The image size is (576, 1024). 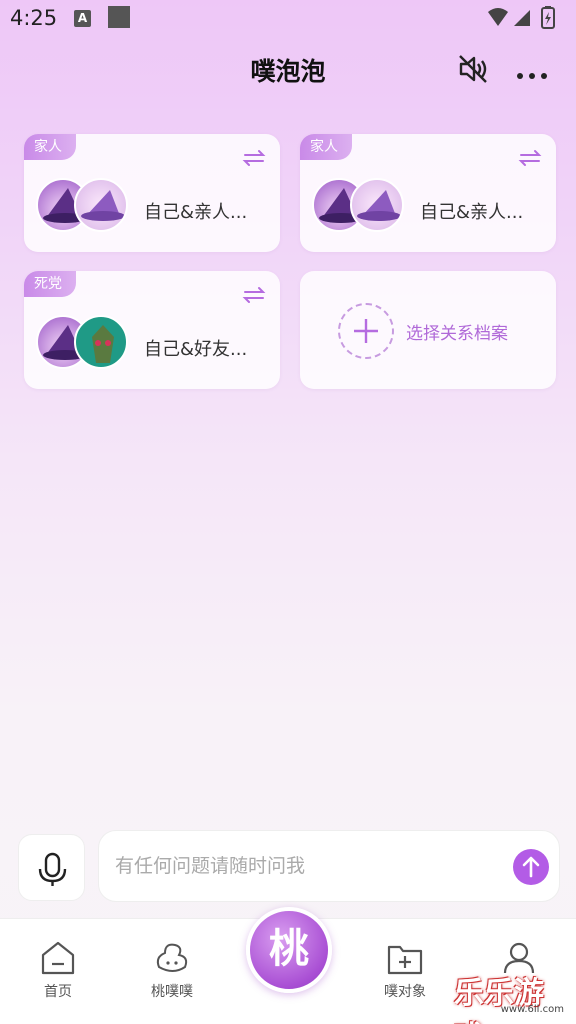 What do you see at coordinates (82, 18) in the screenshot?
I see `notification-a-icon: A` at bounding box center [82, 18].